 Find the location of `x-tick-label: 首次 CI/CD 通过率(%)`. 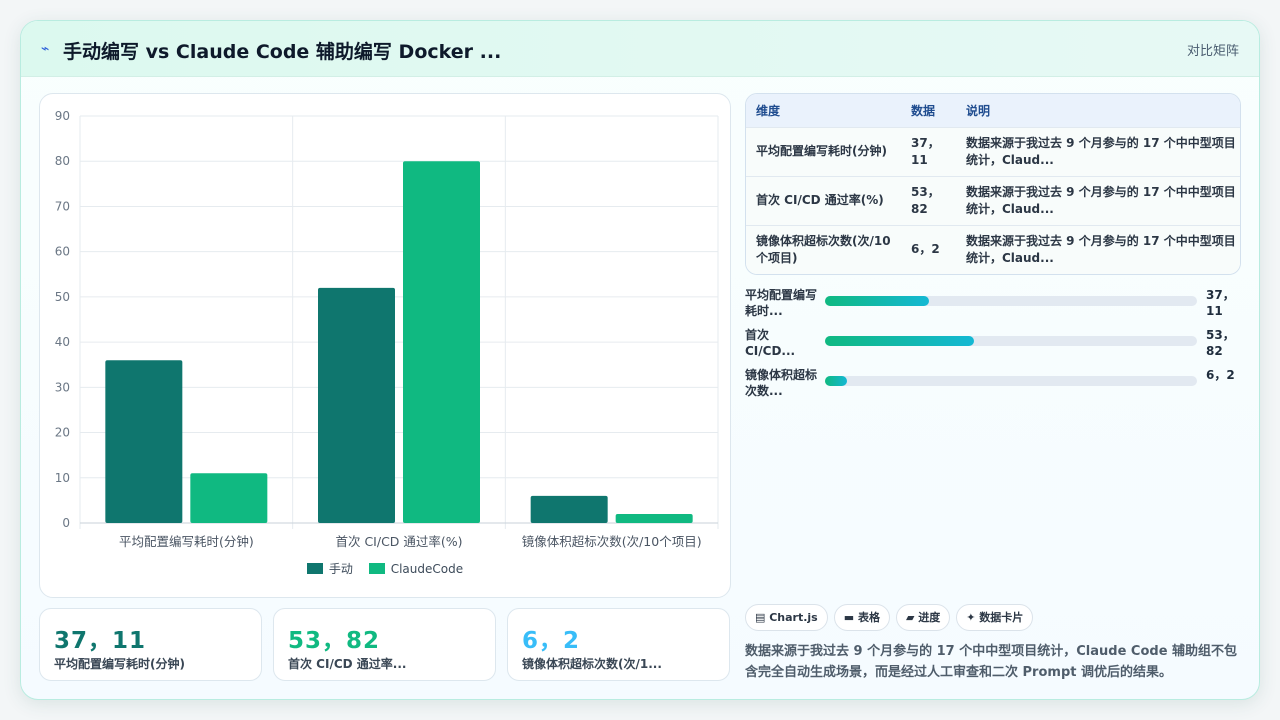

x-tick-label: 首次 CI/CD 通过率(%) is located at coordinates (398, 541).